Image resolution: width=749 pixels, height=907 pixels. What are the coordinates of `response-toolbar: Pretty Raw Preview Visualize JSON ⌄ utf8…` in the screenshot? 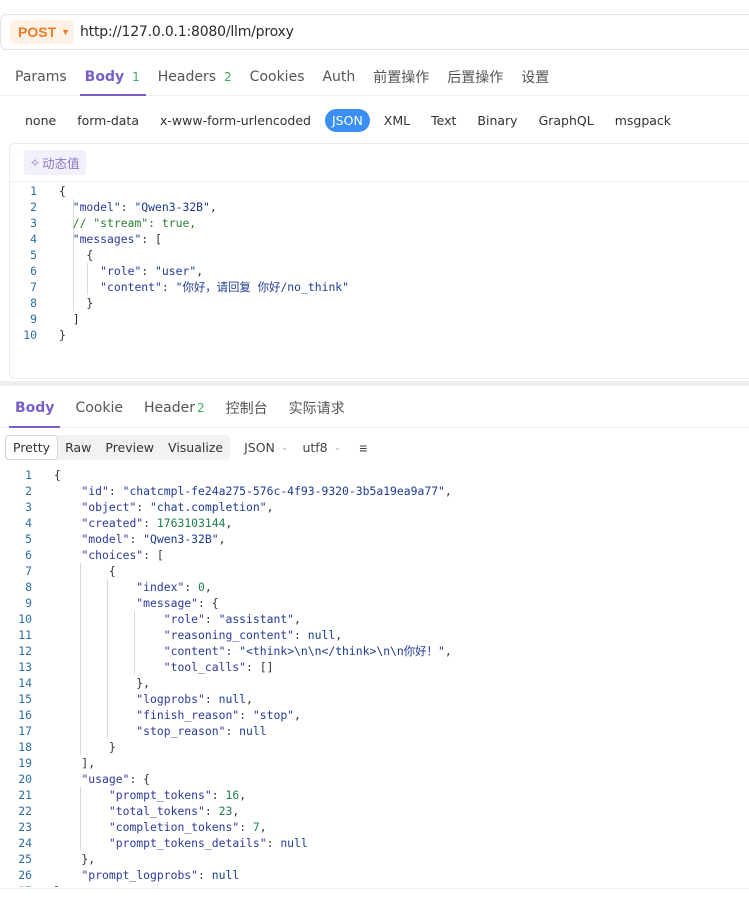 It's located at (377, 447).